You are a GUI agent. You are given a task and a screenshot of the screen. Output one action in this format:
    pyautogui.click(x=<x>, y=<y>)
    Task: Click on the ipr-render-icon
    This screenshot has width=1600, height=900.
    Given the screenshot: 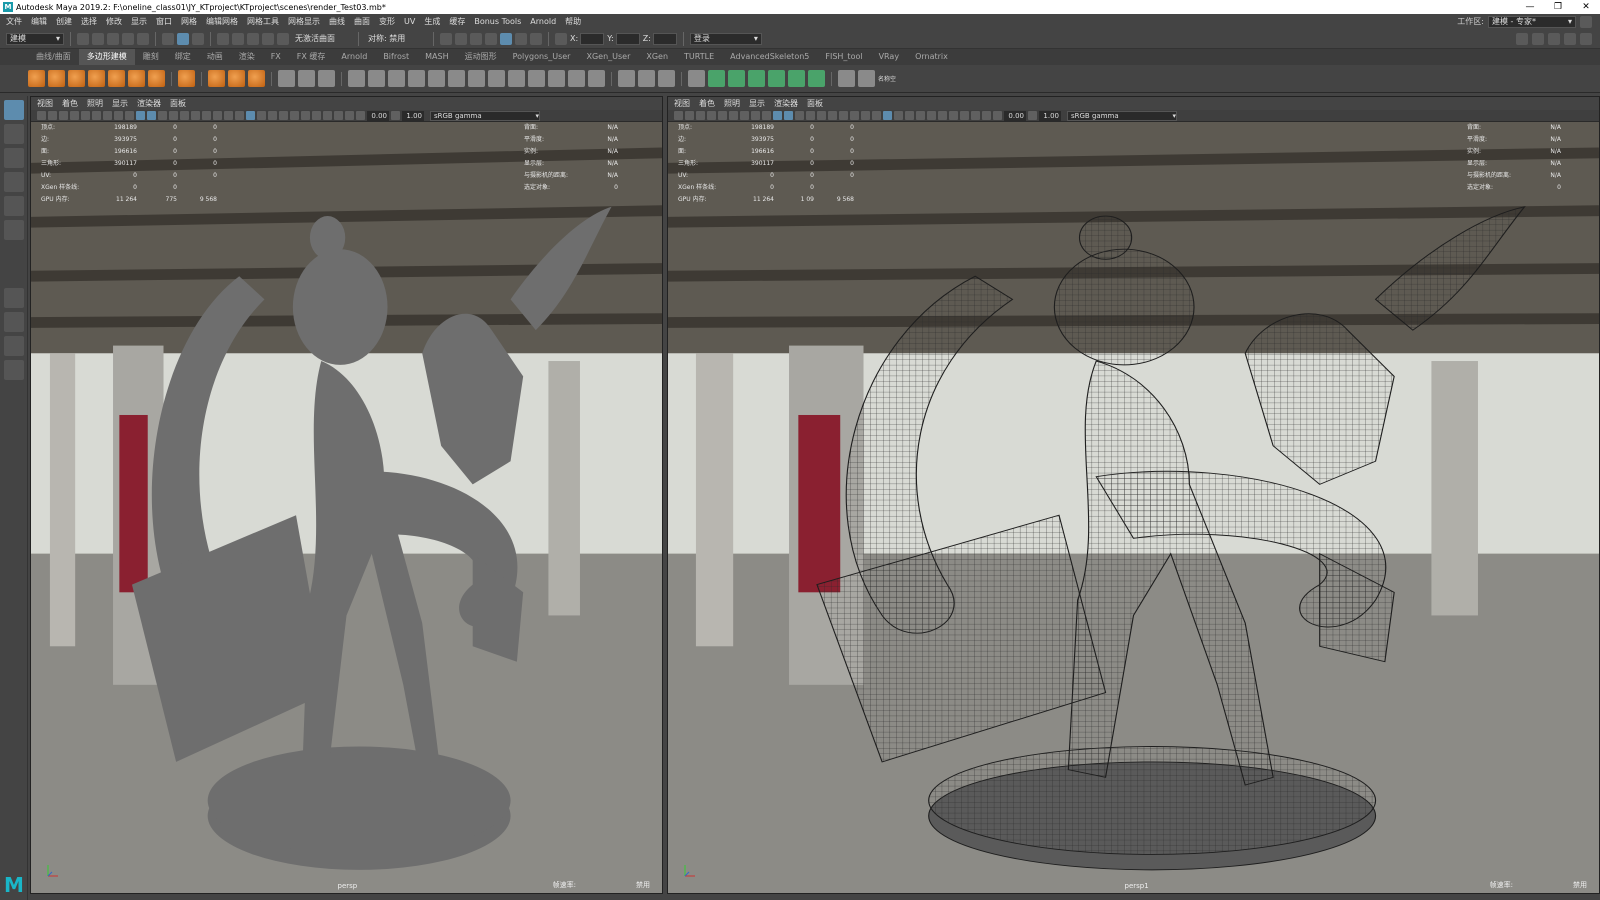 What is the action you would take?
    pyautogui.click(x=476, y=38)
    